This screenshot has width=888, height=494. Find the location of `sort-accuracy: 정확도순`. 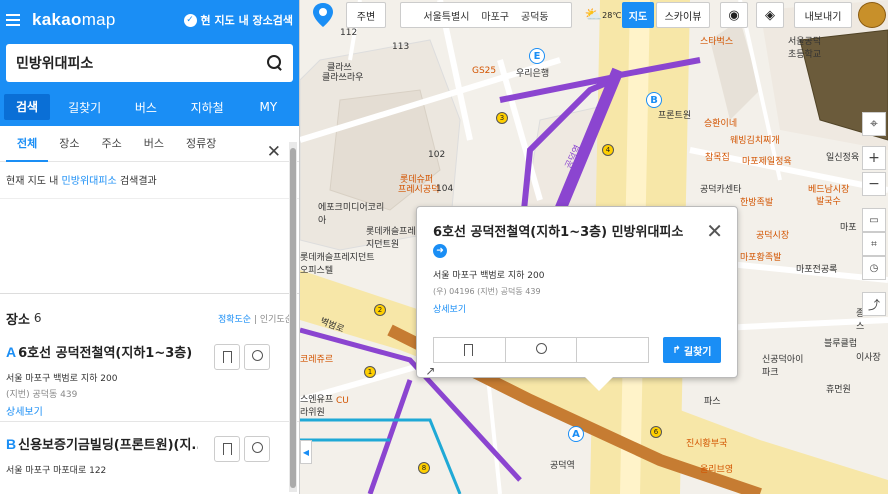

sort-accuracy: 정확도순 is located at coordinates (234, 320).